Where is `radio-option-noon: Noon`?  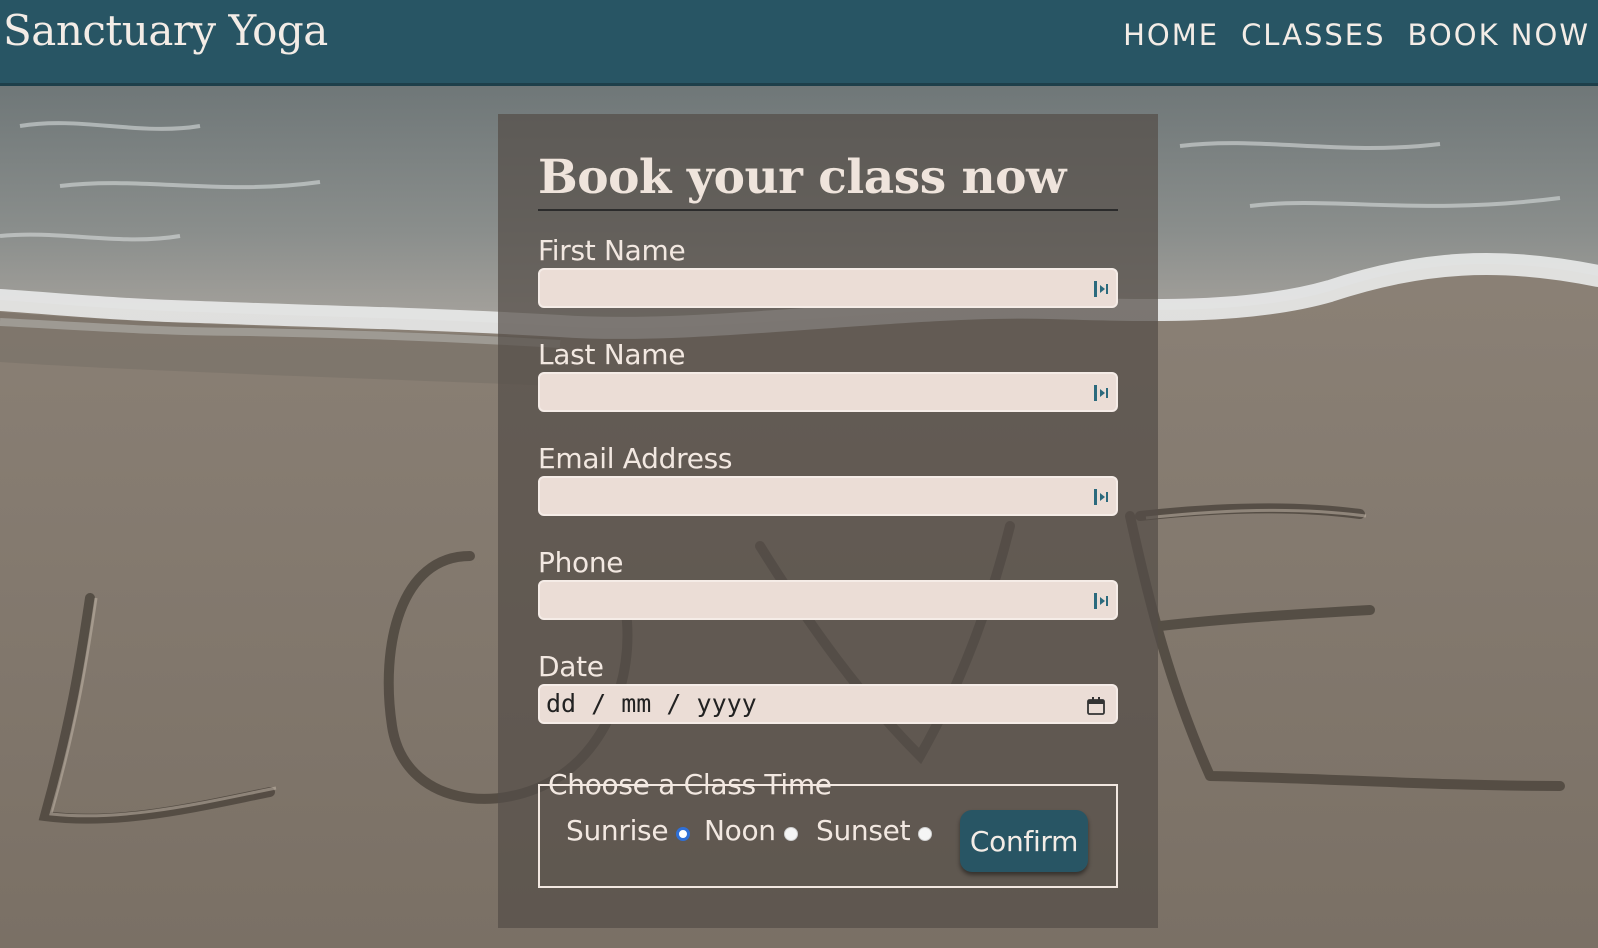
radio-option-noon: Noon is located at coordinates (751, 830).